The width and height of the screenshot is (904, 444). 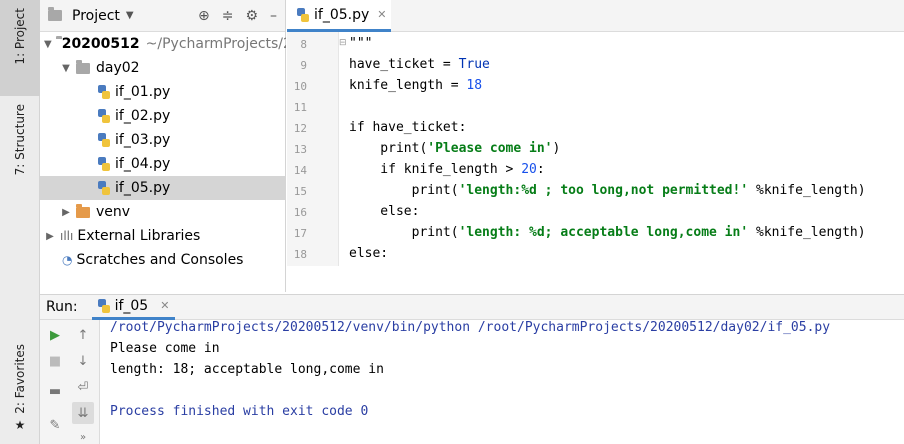 I want to click on line-number: 18, so click(x=300, y=254).